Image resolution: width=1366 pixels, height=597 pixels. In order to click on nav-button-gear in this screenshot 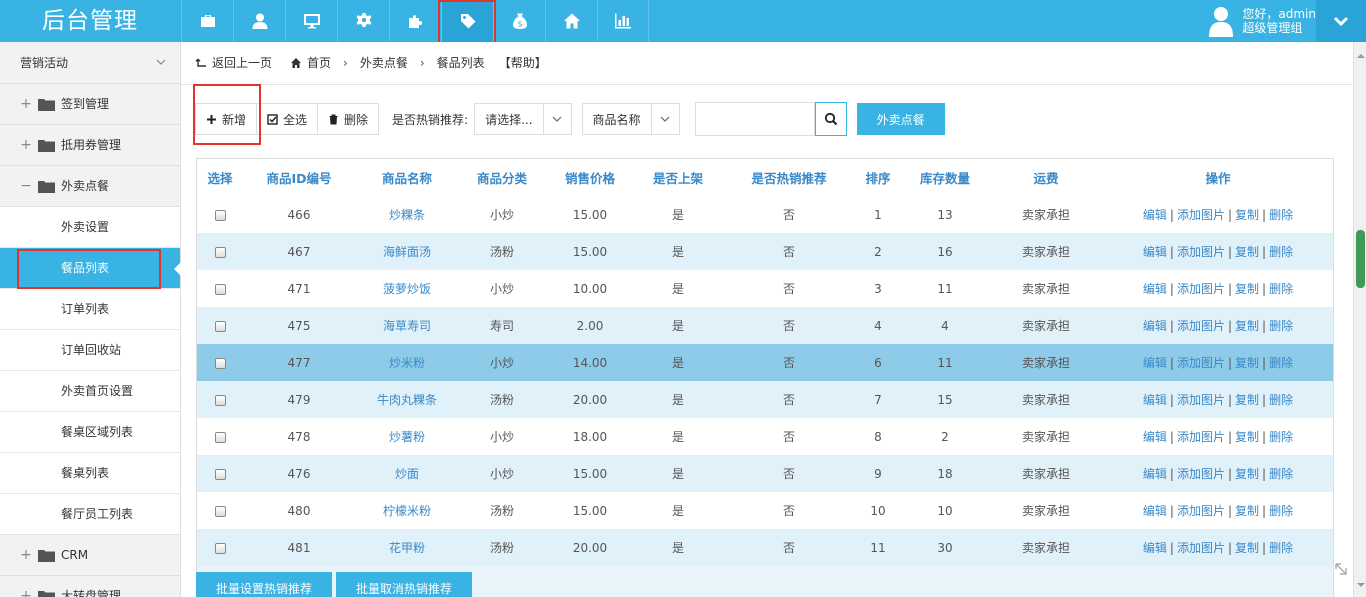, I will do `click(363, 21)`.